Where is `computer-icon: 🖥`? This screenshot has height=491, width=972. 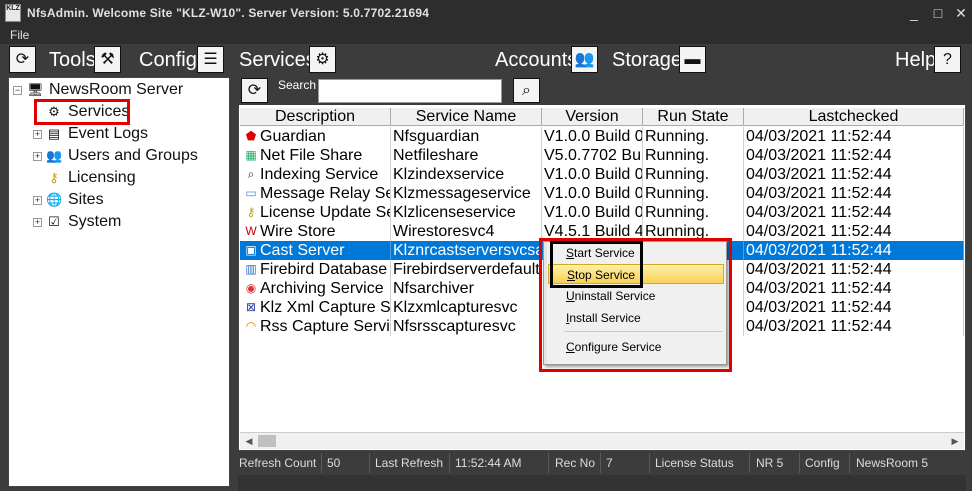
computer-icon: 🖥 is located at coordinates (35, 89).